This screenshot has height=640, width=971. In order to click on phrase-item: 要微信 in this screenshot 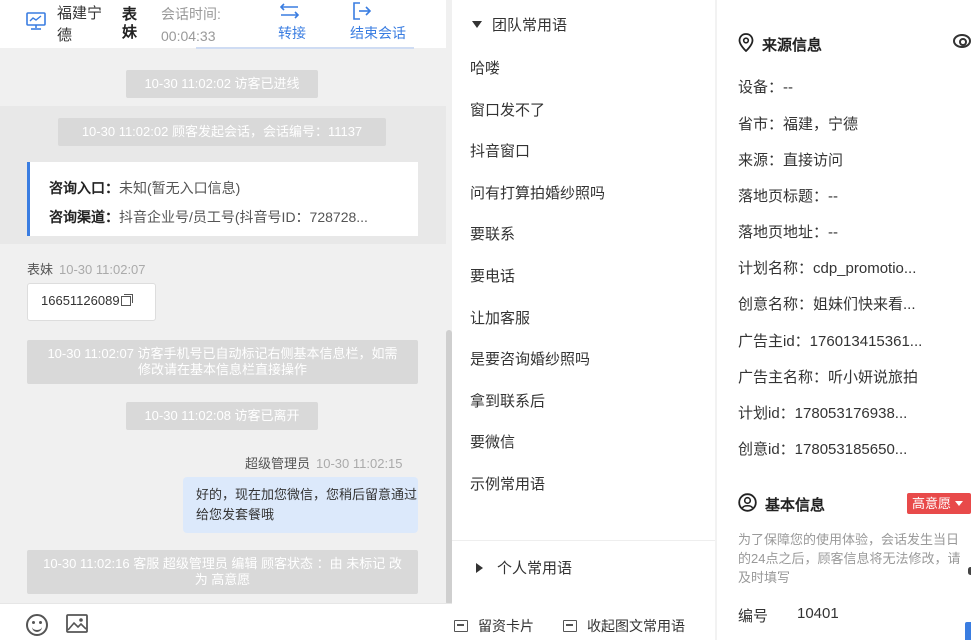, I will do `click(492, 441)`.